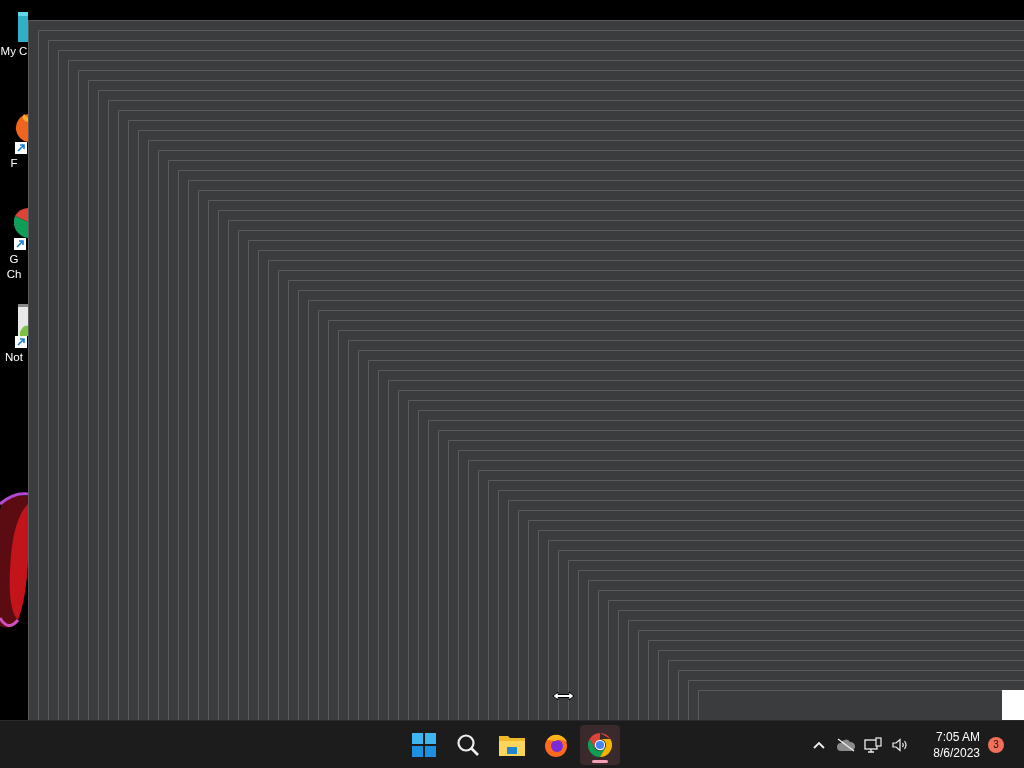 The height and width of the screenshot is (768, 1024). I want to click on taskbar-button, so click(600, 744).